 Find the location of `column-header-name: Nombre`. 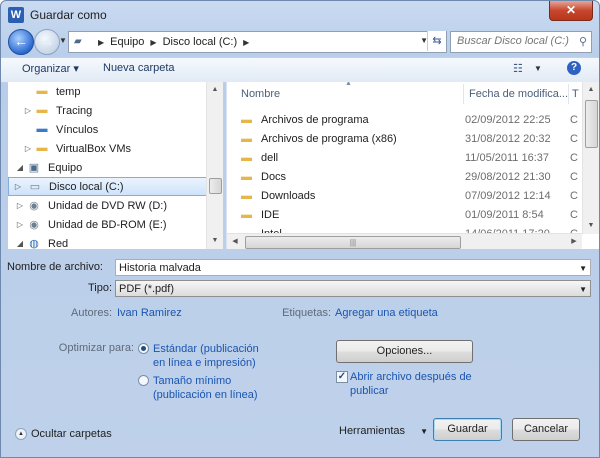

column-header-name: Nombre is located at coordinates (260, 94).